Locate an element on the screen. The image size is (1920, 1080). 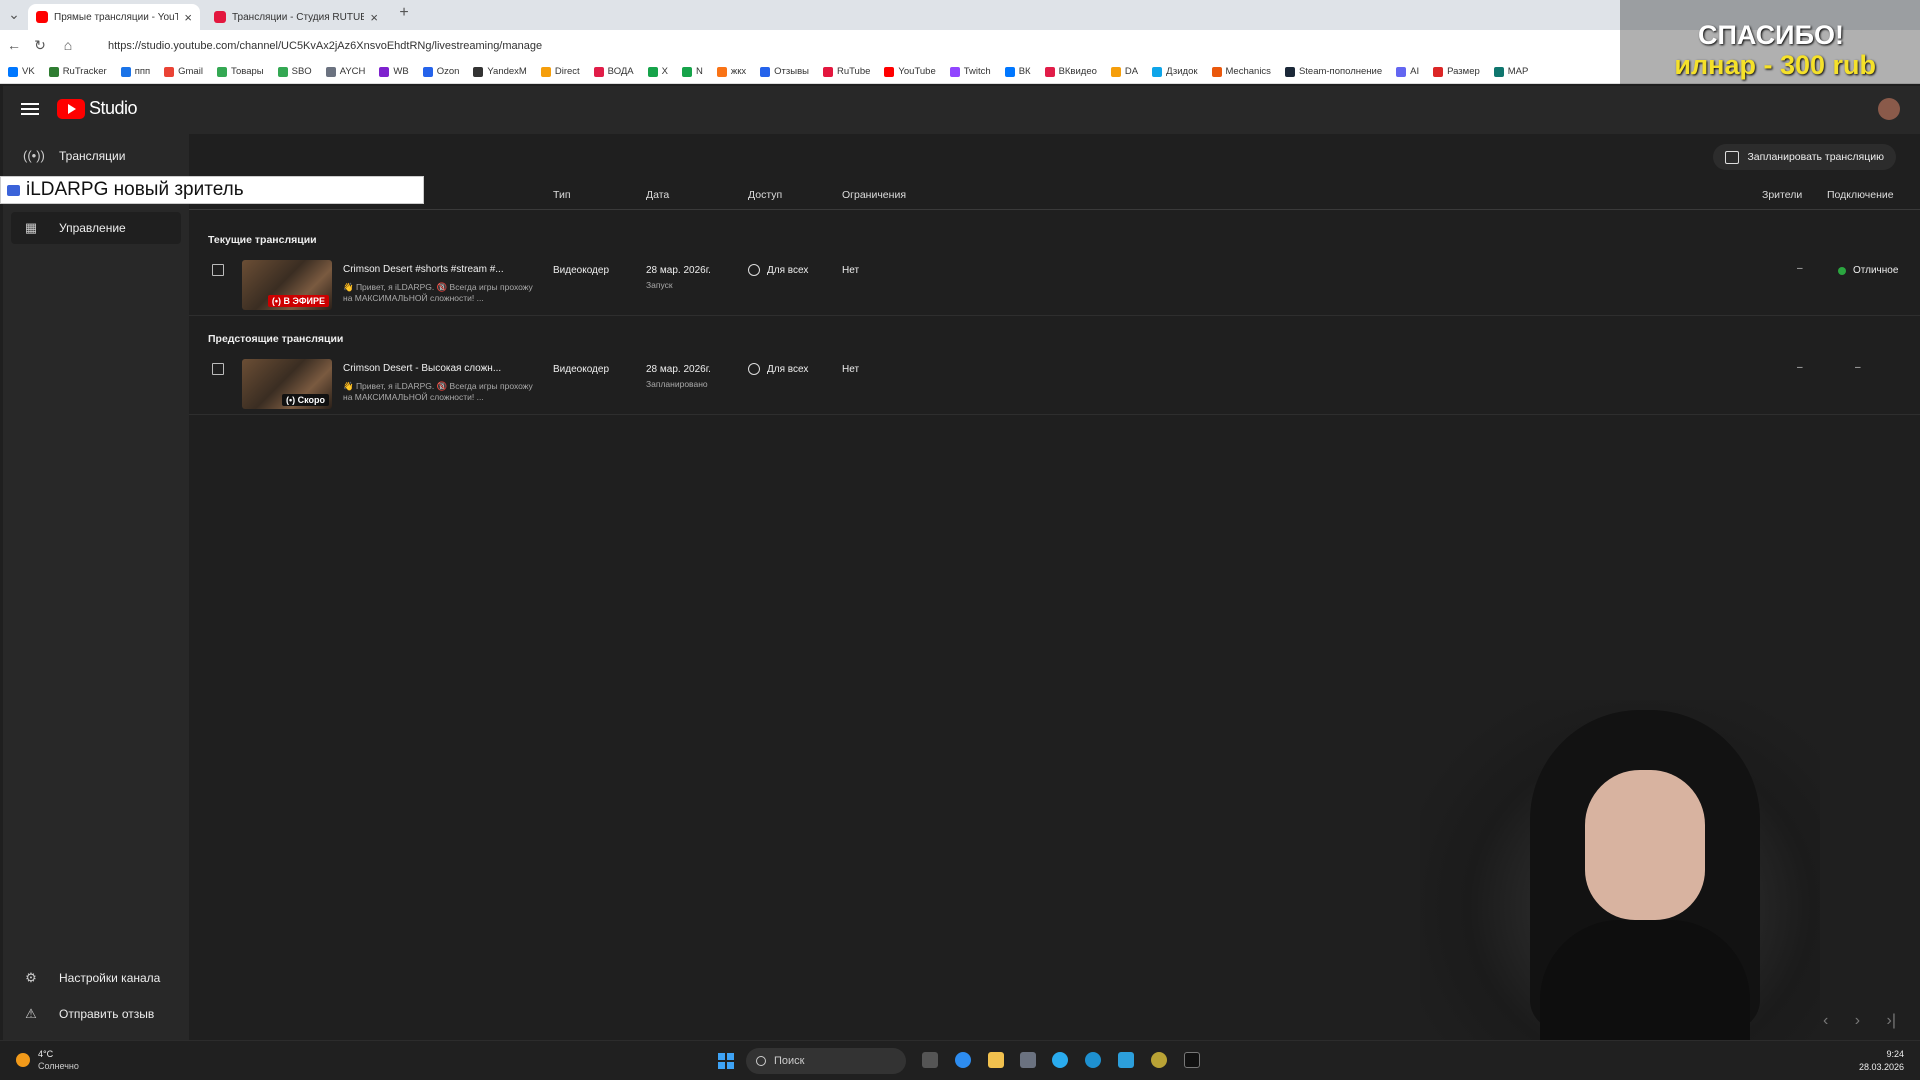
bookmark-item: RuTracker is located at coordinates (77, 71).